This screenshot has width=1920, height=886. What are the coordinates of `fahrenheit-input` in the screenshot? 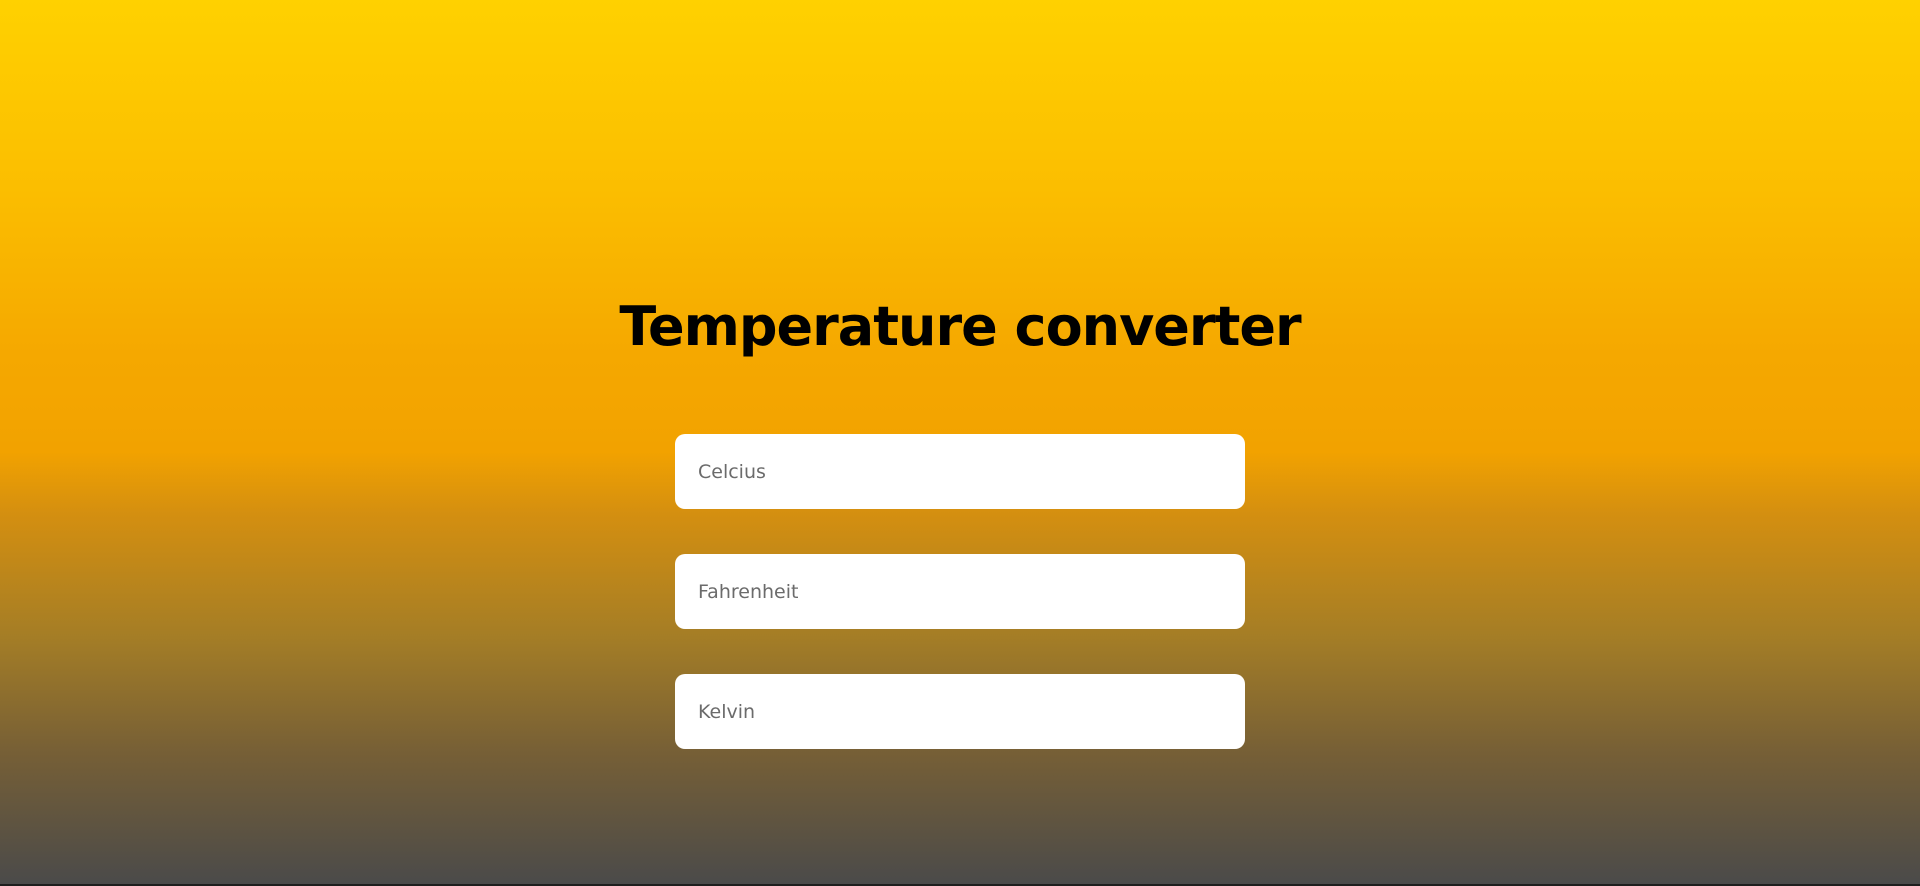 It's located at (960, 591).